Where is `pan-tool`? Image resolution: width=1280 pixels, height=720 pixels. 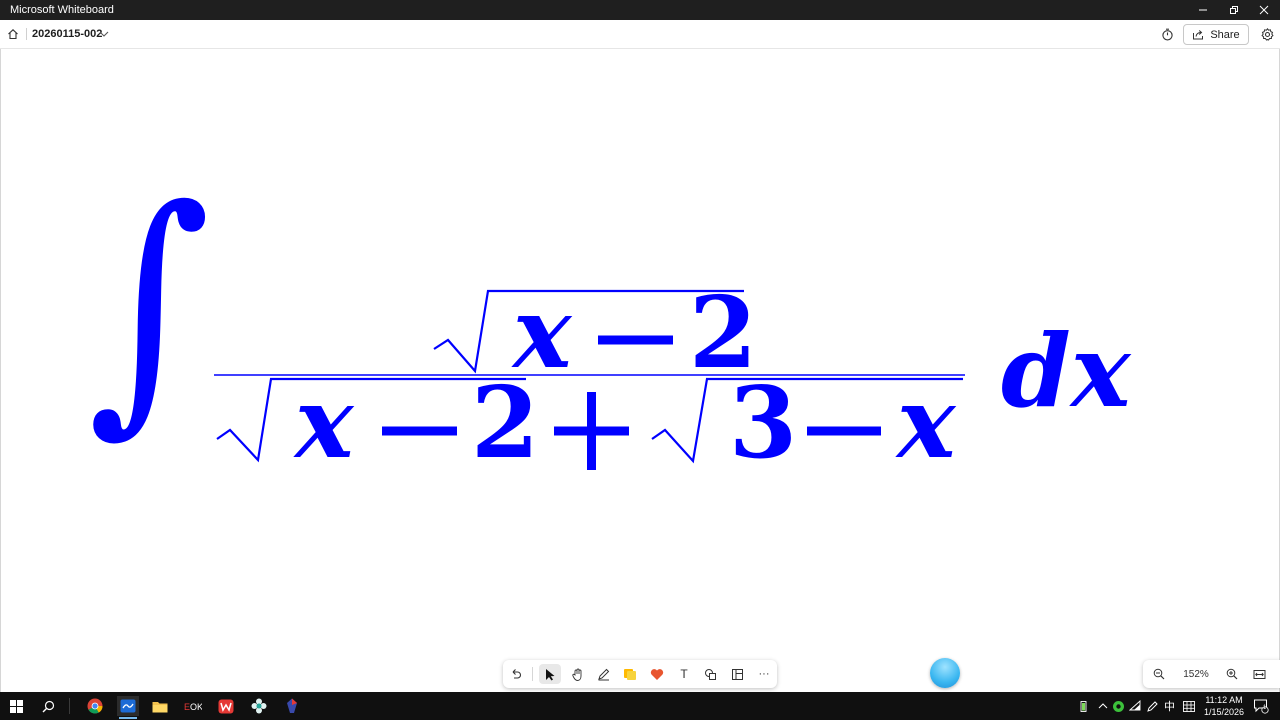
pan-tool is located at coordinates (577, 674).